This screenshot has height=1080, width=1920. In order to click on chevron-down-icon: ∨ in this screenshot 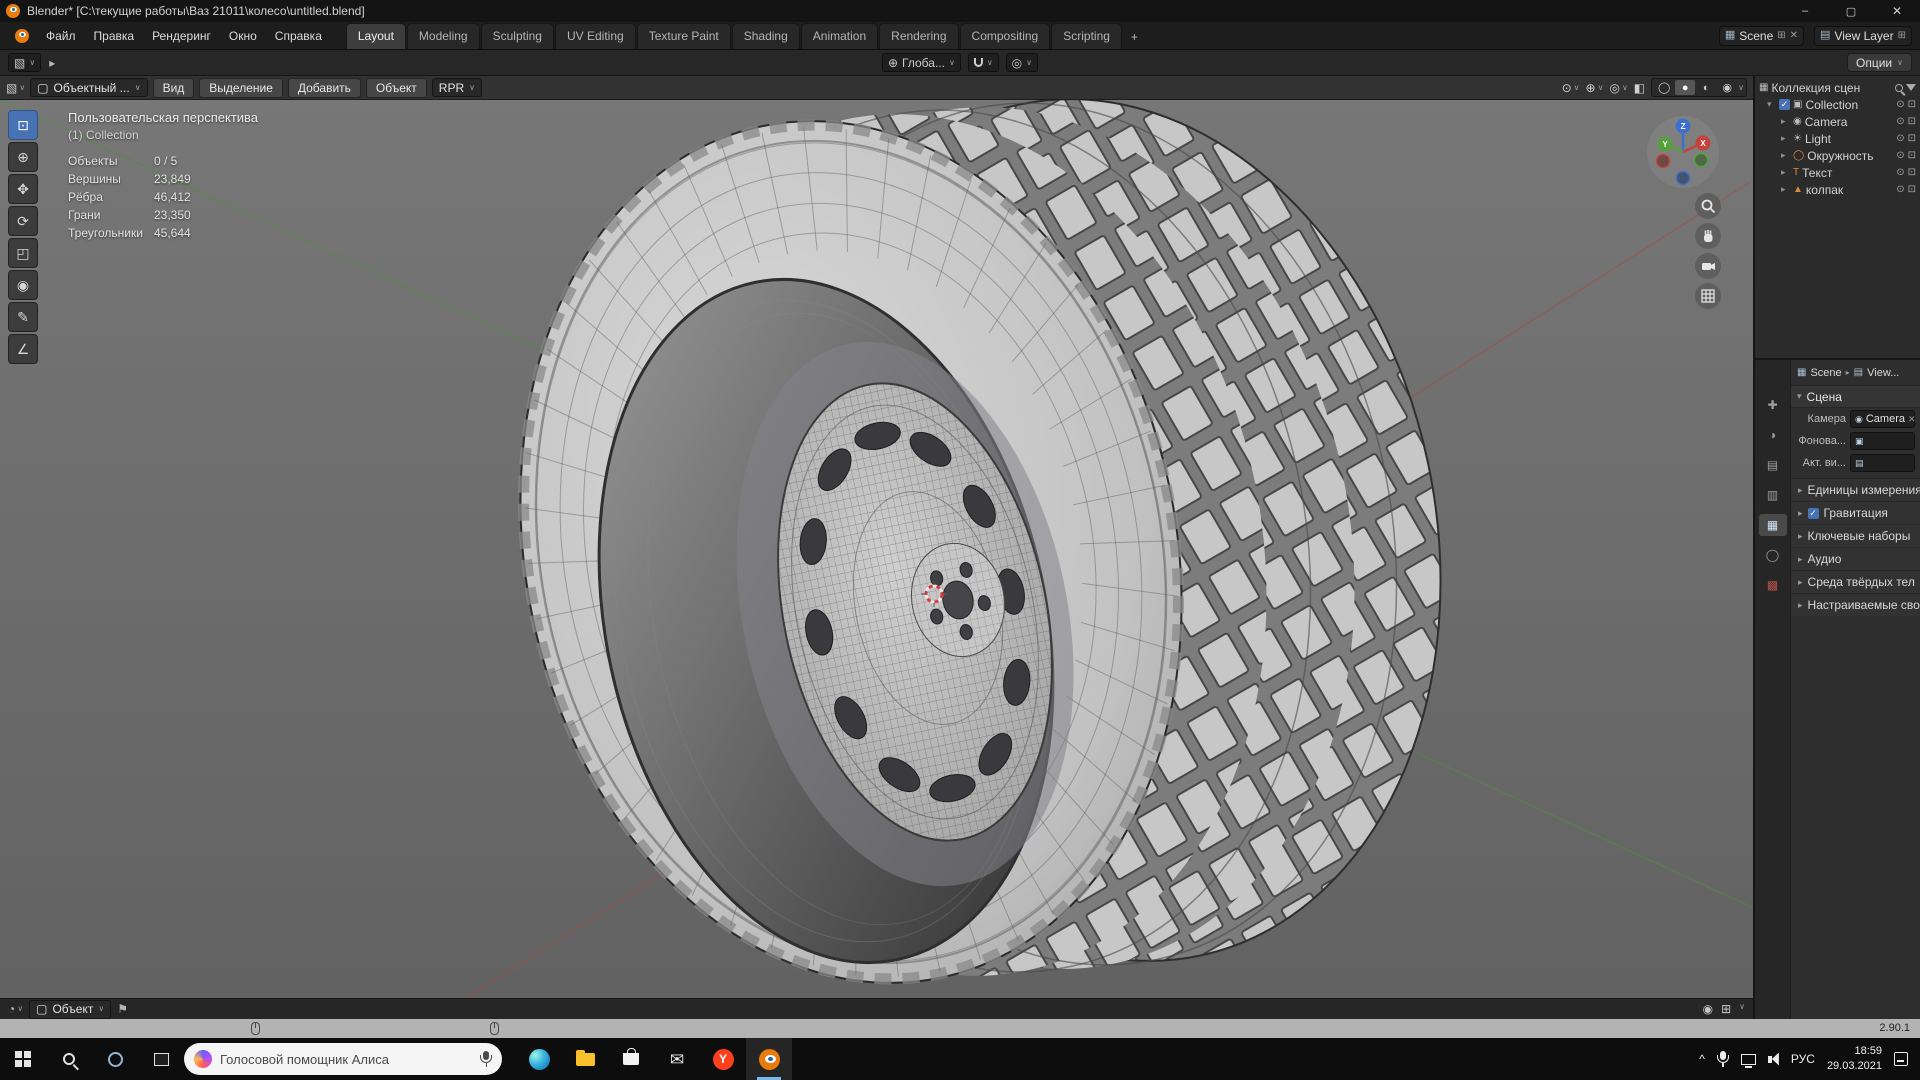, I will do `click(1742, 1009)`.